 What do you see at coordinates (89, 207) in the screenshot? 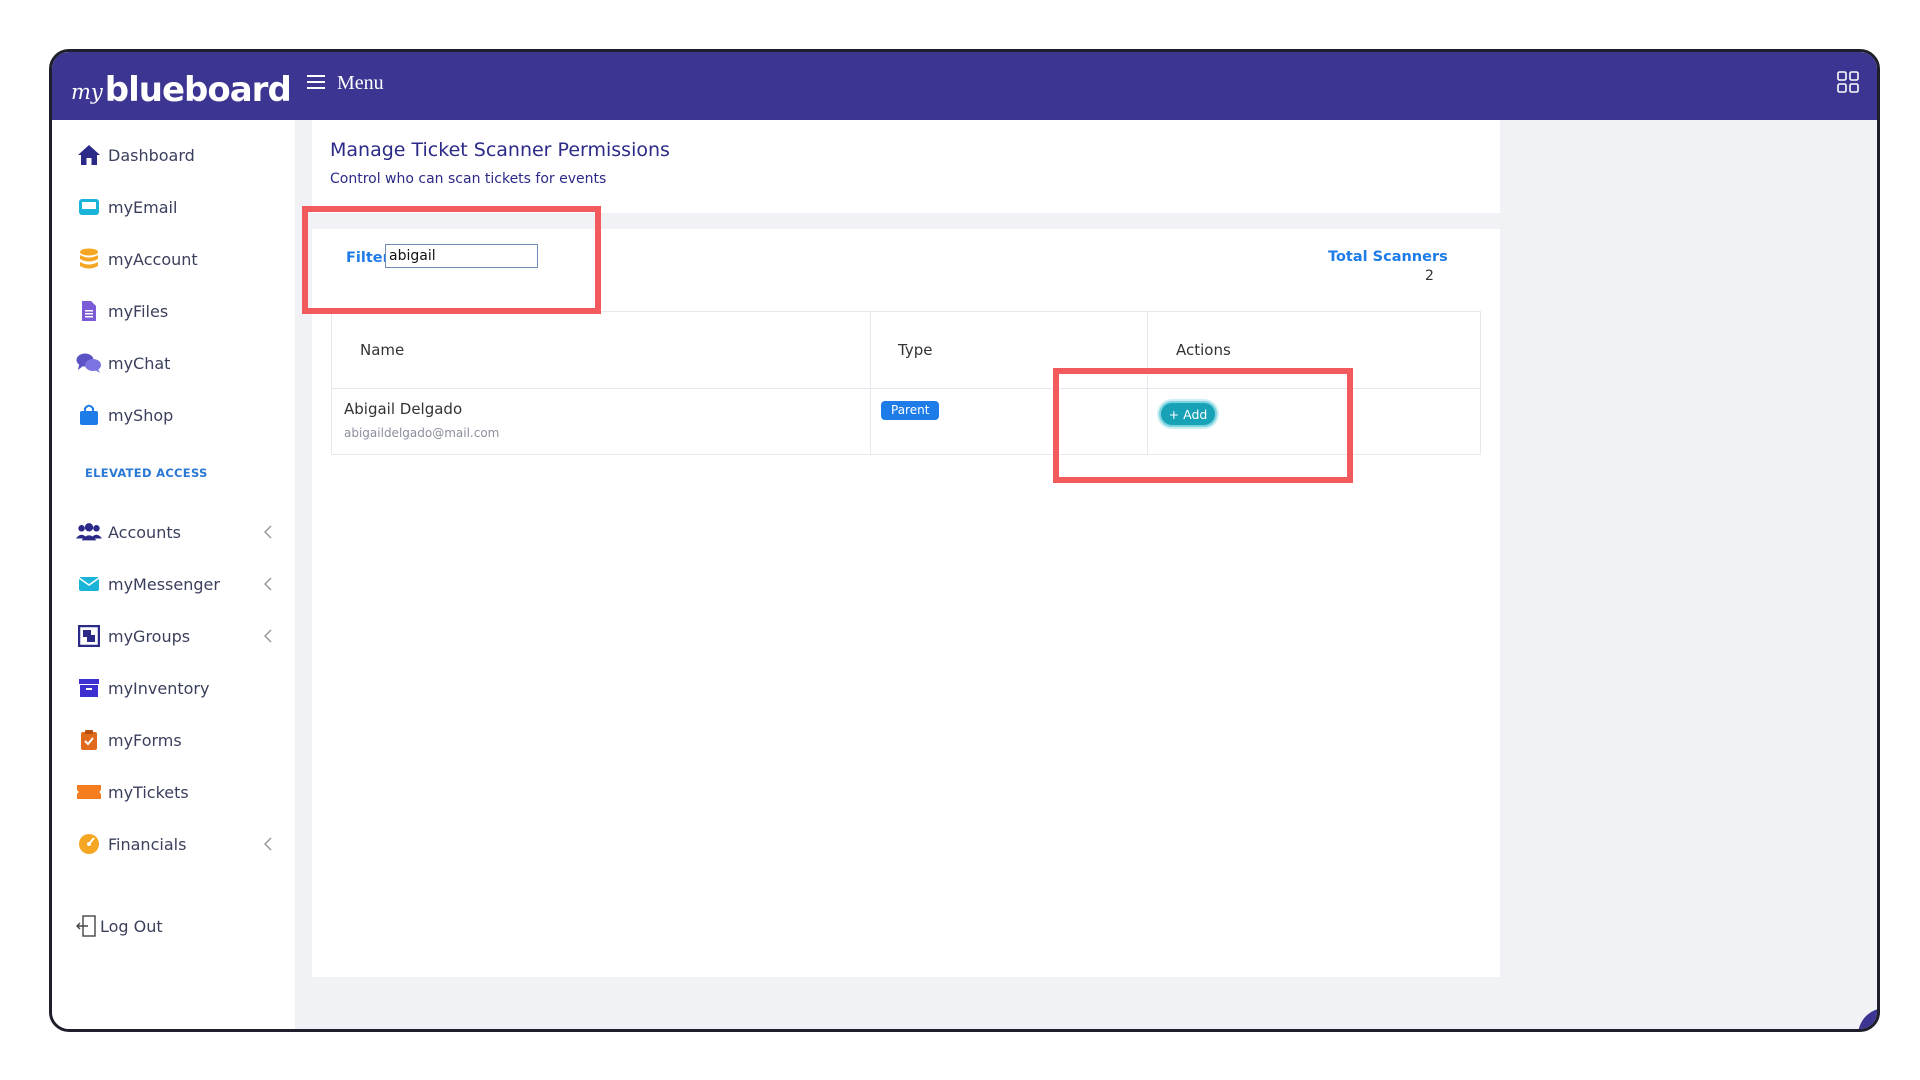
I see `inbox-icon` at bounding box center [89, 207].